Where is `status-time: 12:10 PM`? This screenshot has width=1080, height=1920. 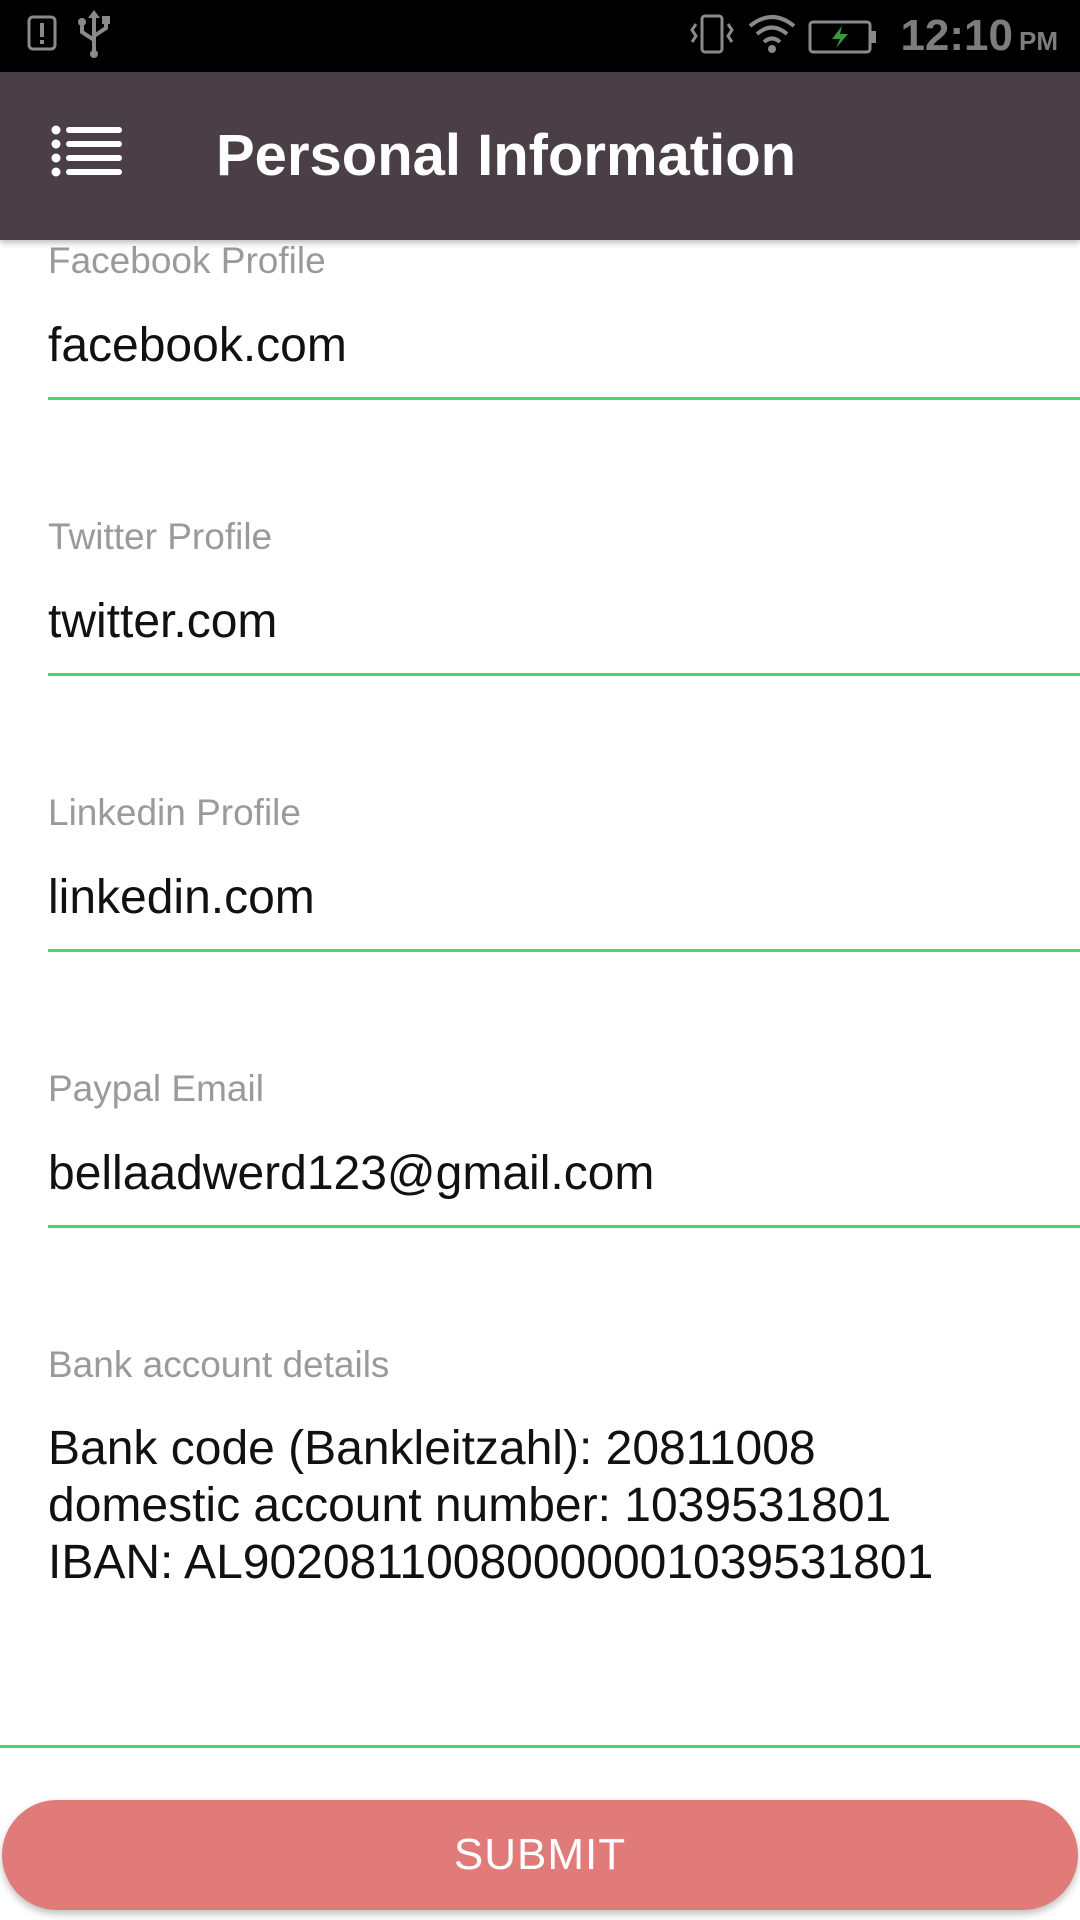 status-time: 12:10 PM is located at coordinates (979, 36).